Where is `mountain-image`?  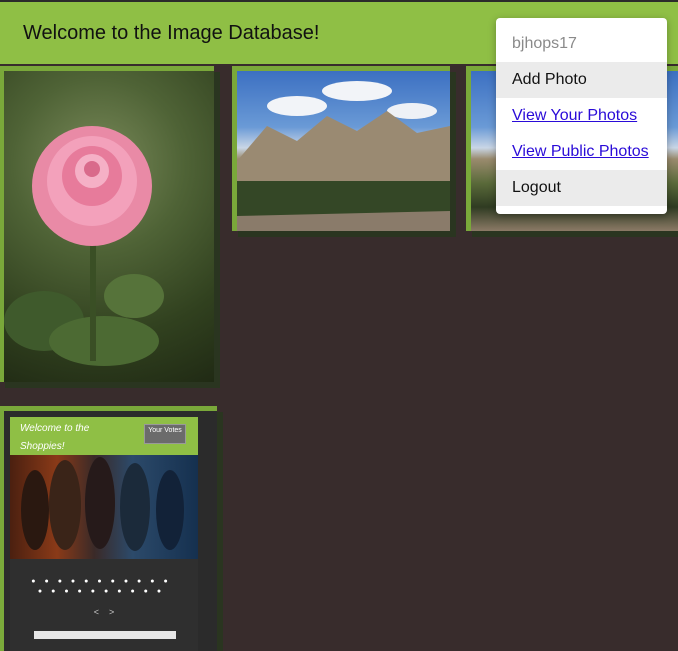 mountain-image is located at coordinates (343, 156).